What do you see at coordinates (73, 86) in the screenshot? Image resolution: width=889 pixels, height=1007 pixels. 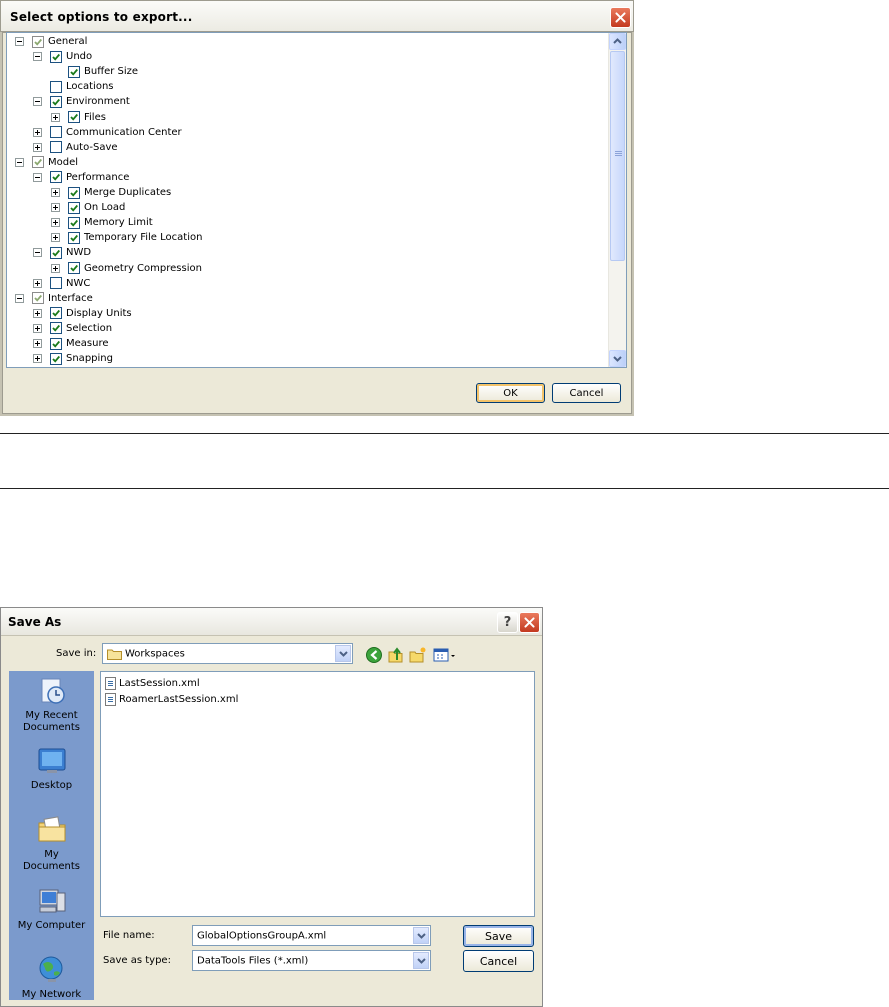 I see `tree-item: Locations` at bounding box center [73, 86].